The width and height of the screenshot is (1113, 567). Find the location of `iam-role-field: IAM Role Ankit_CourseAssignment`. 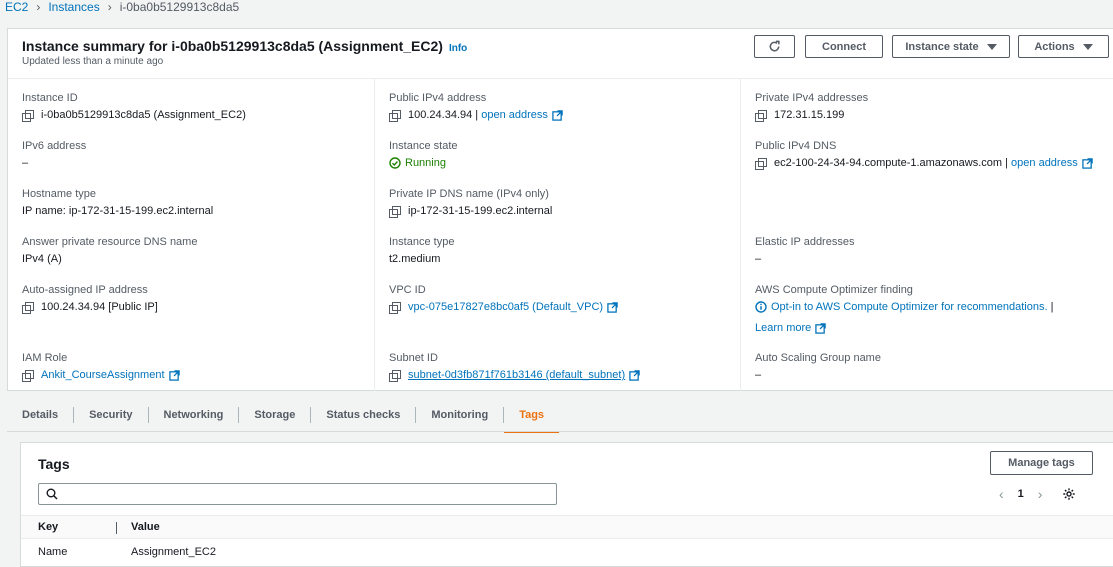

iam-role-field: IAM Role Ankit_CourseAssignment is located at coordinates (197, 366).